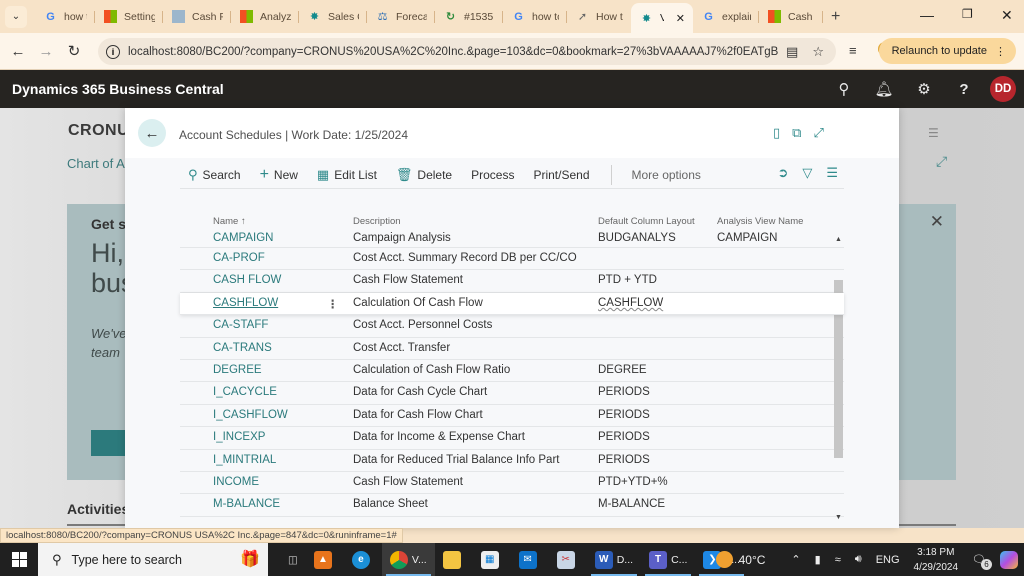  Describe the element at coordinates (492, 559) in the screenshot. I see `taskbar-app: ▦` at that location.